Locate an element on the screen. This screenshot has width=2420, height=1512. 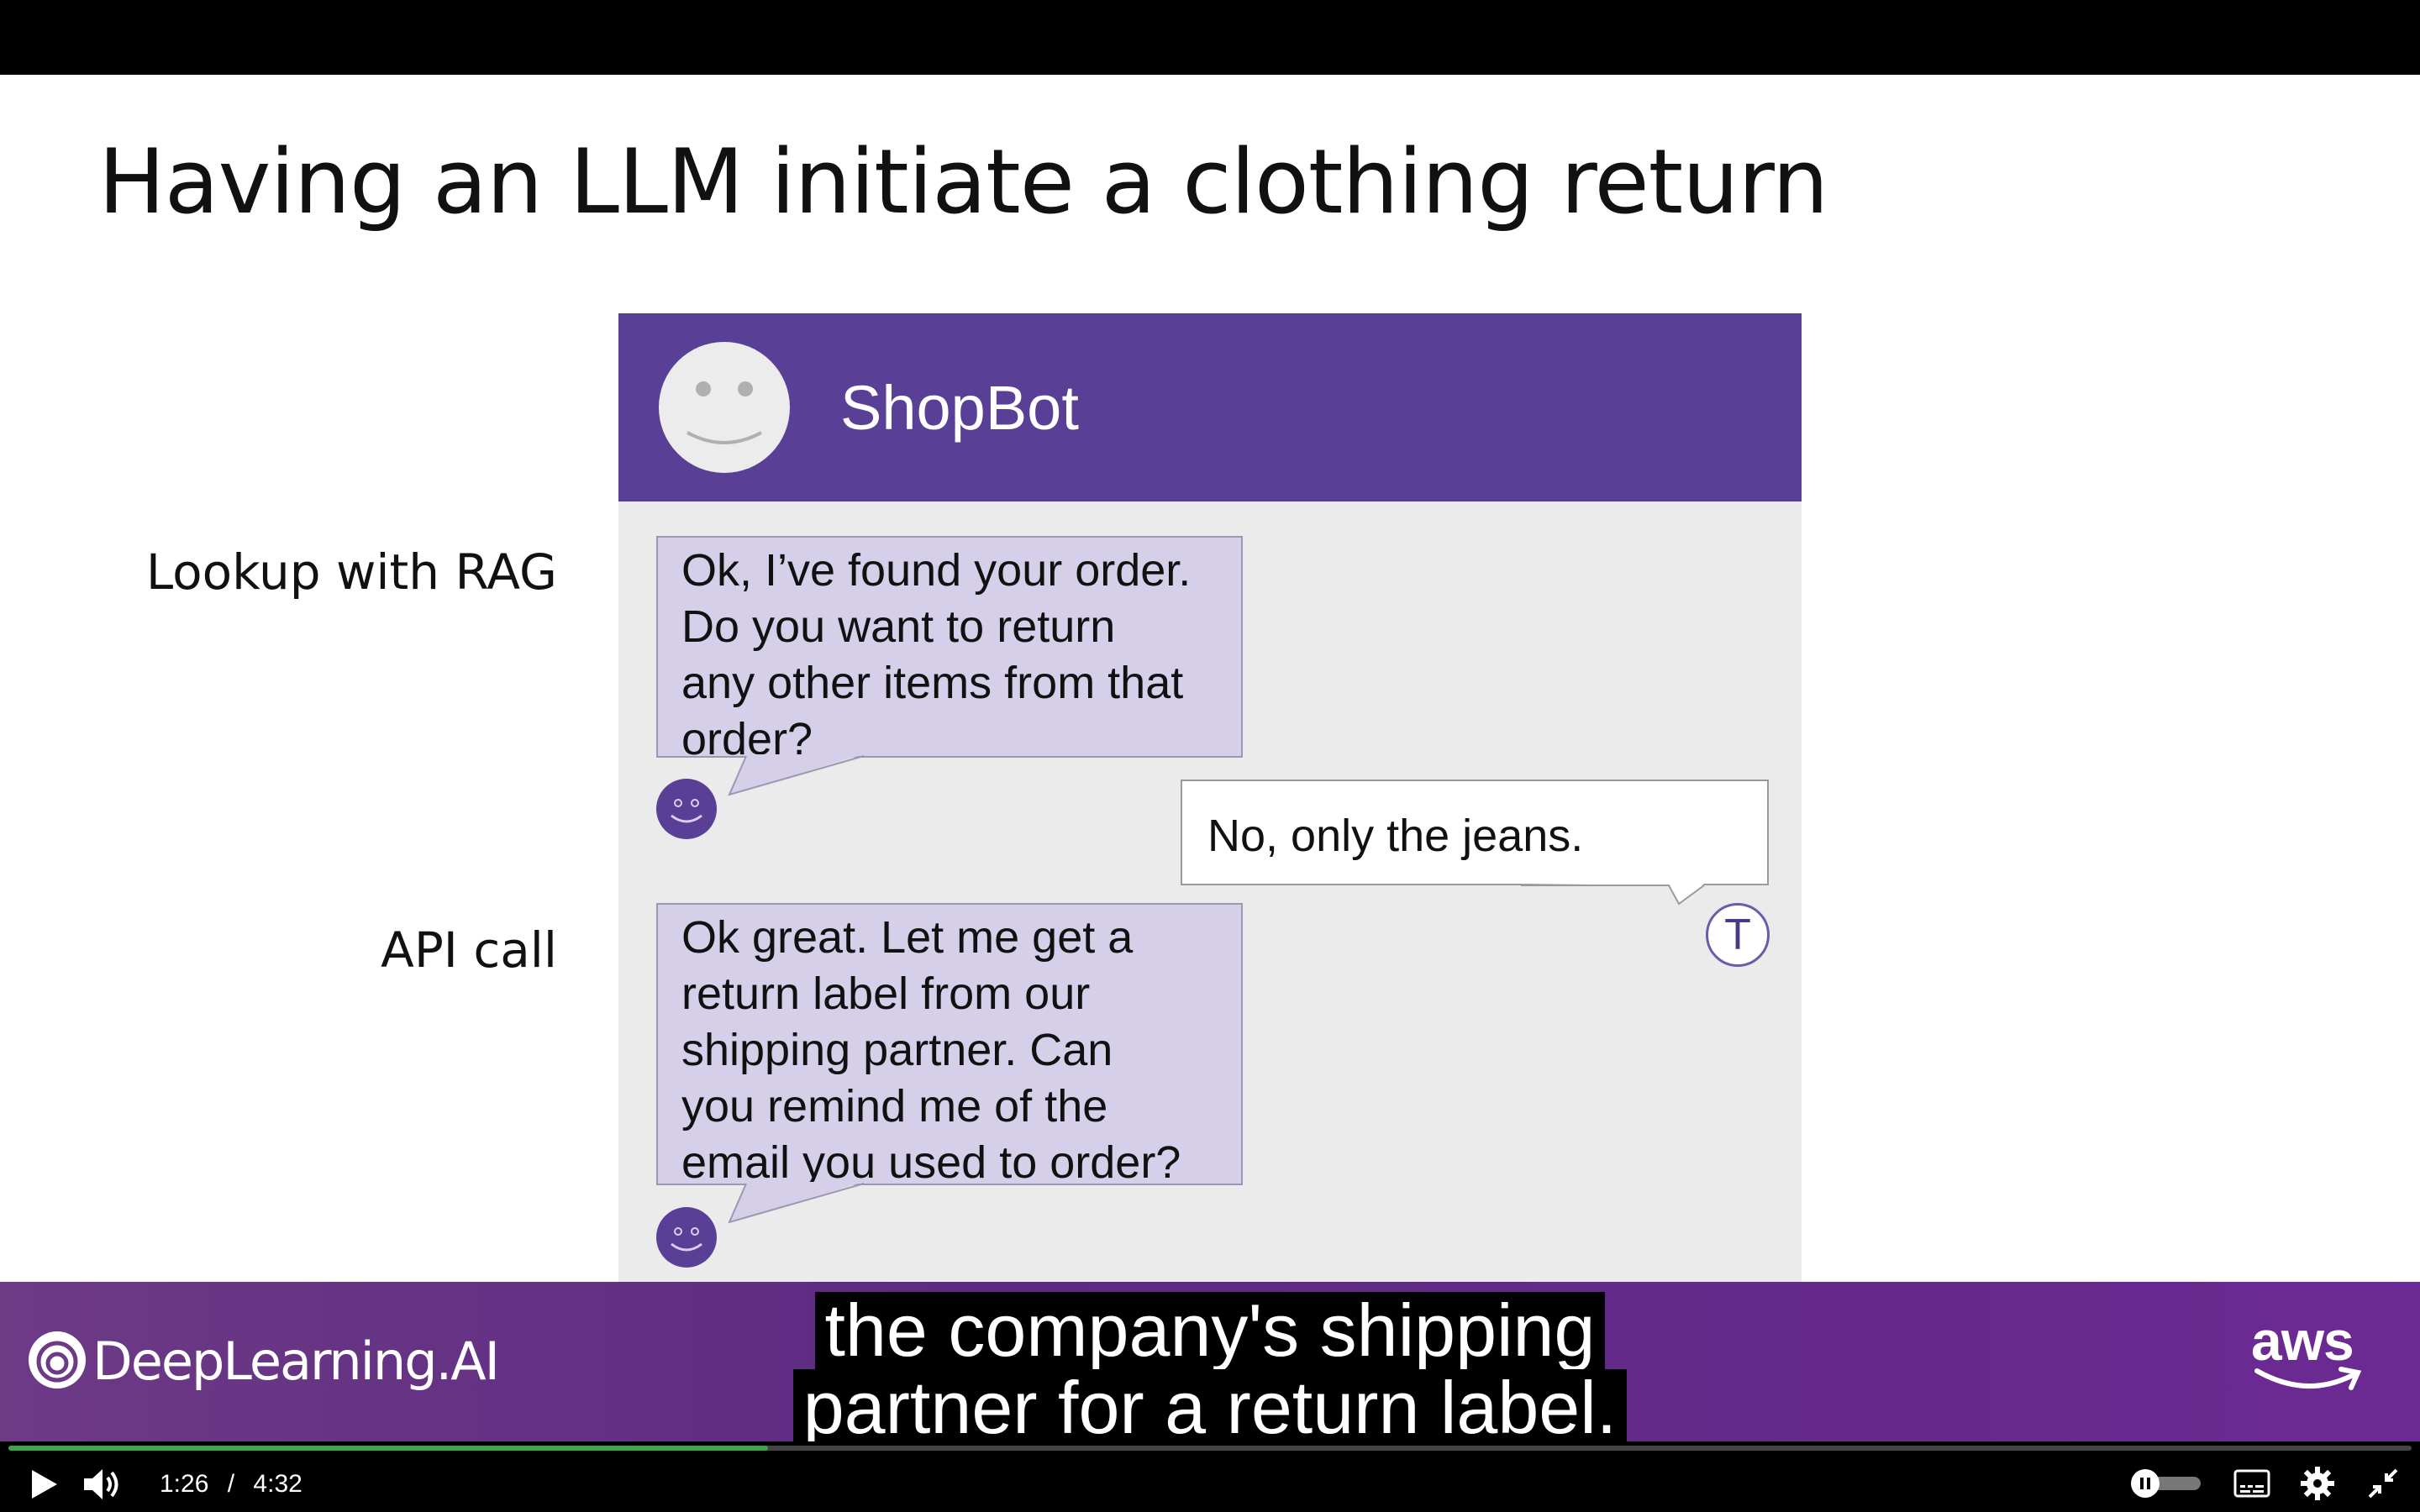
label-api-call: API call is located at coordinates (469, 950).